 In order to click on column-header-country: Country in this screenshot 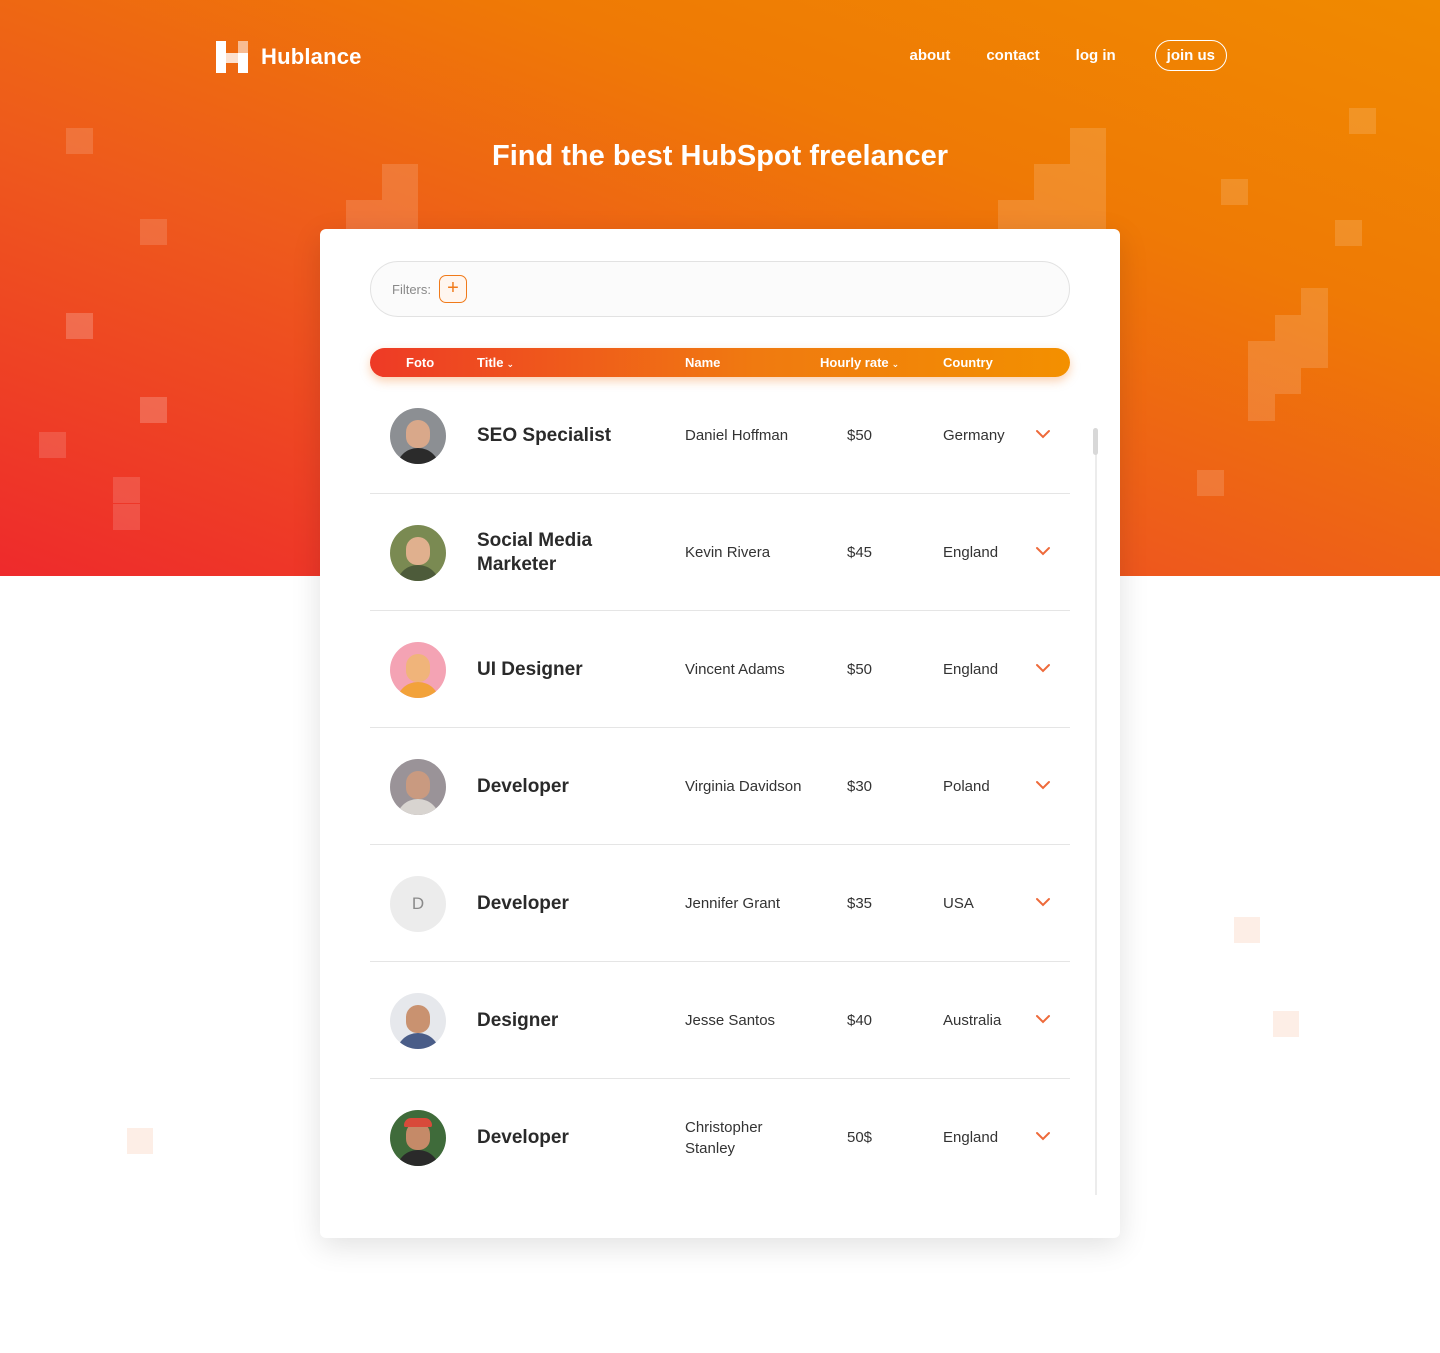, I will do `click(968, 362)`.